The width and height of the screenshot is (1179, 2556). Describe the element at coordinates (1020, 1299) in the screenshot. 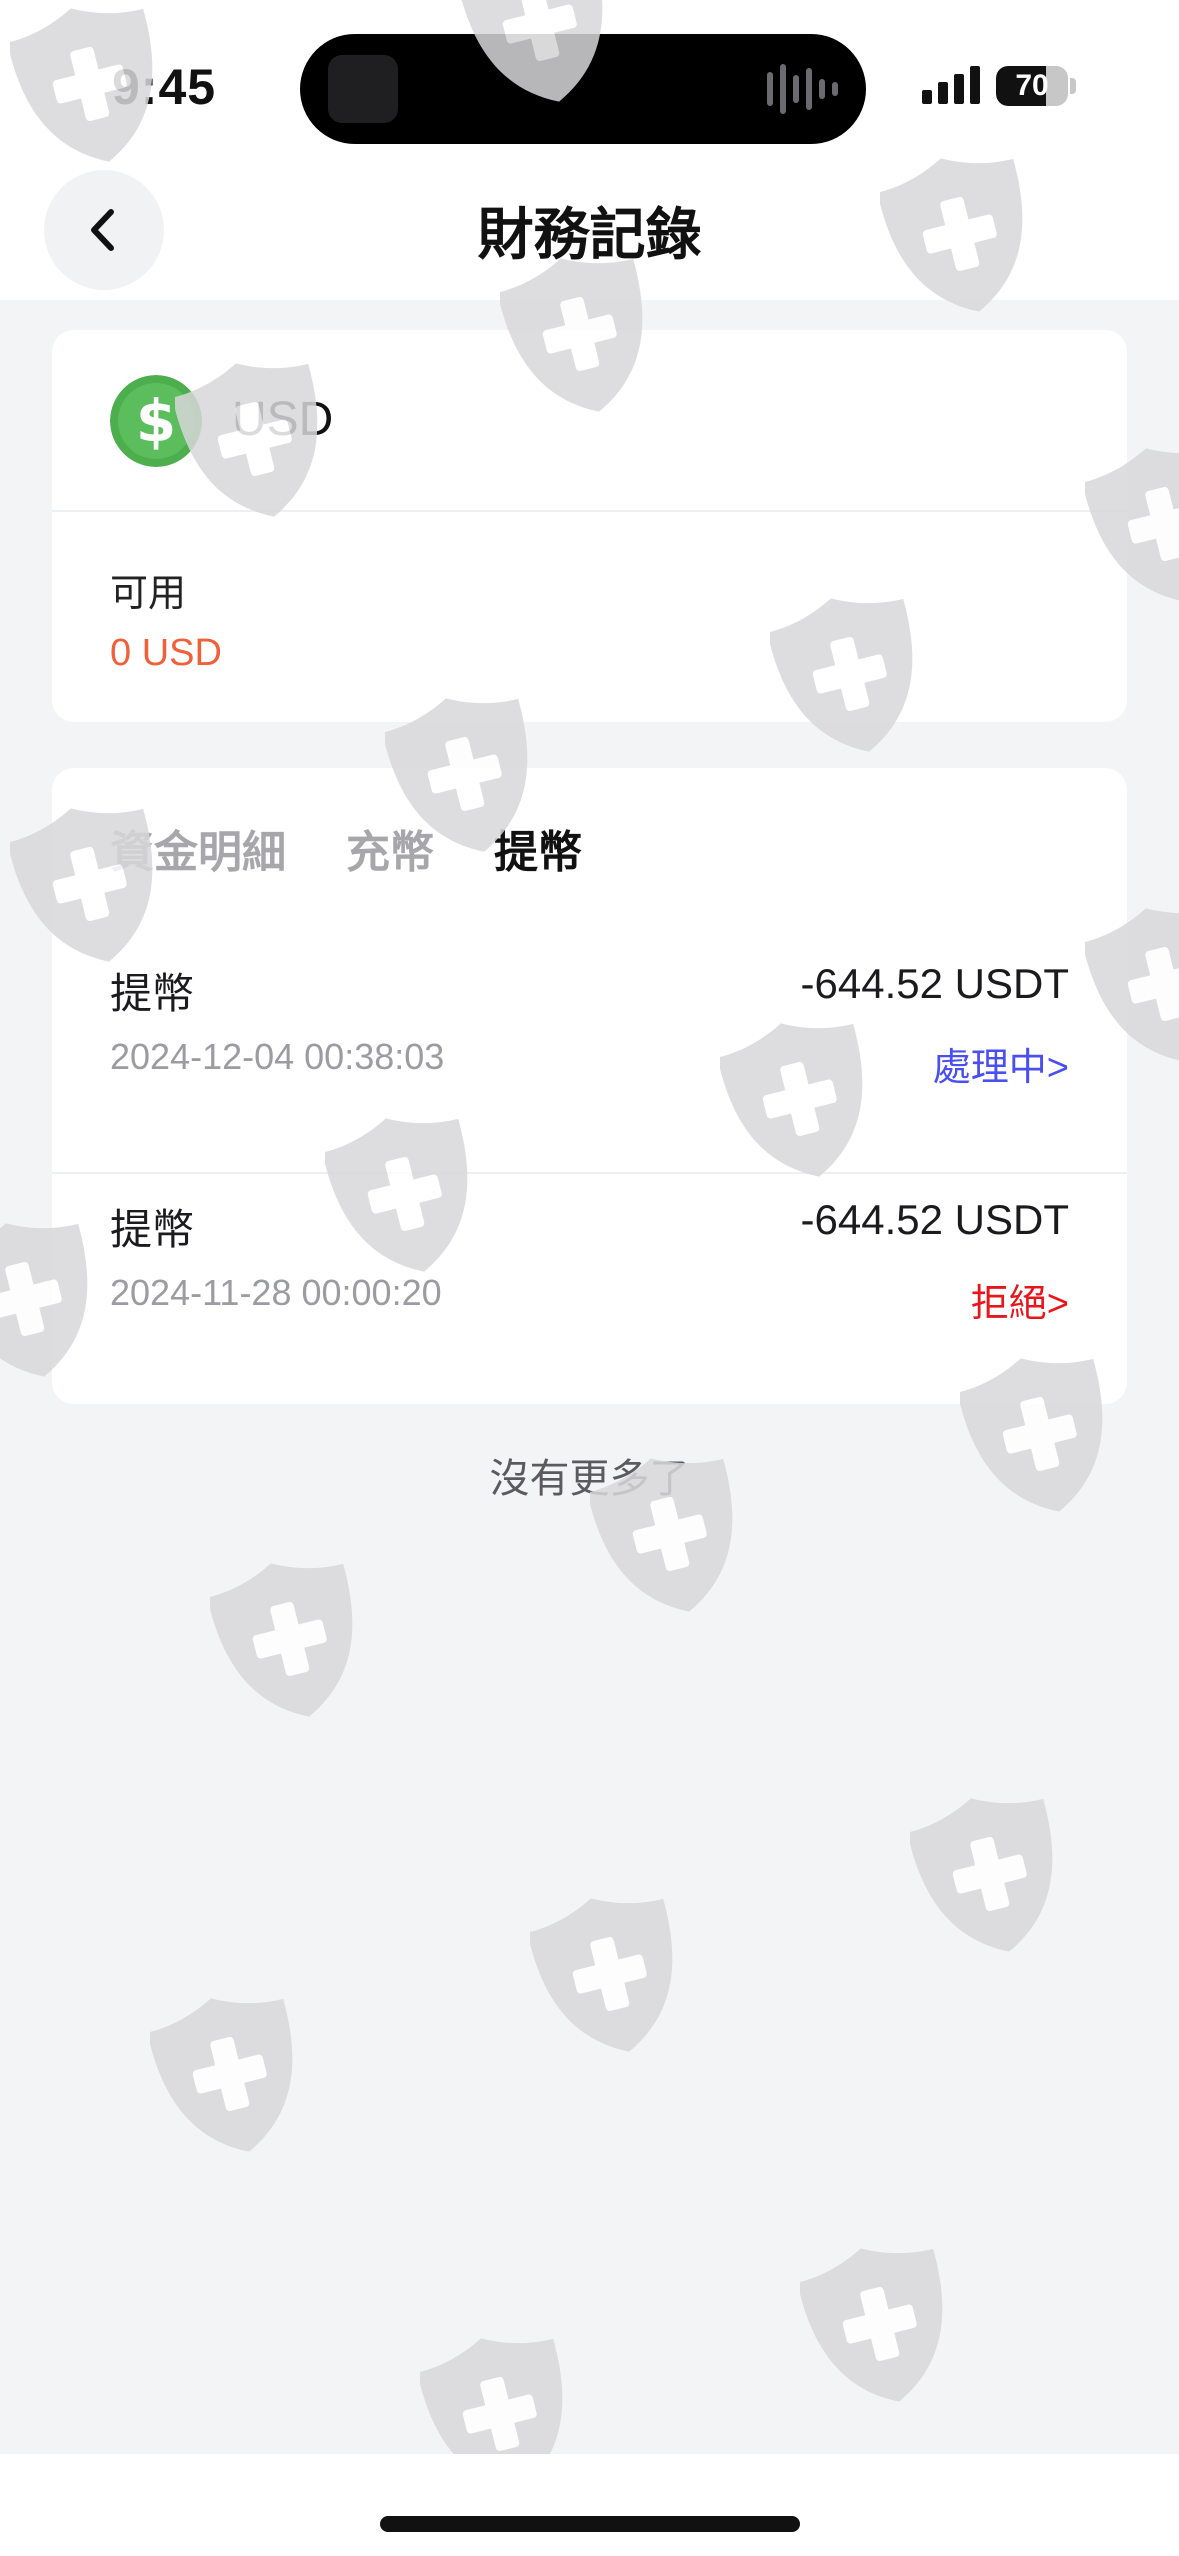

I see `record-status-link: 拒絕>` at that location.